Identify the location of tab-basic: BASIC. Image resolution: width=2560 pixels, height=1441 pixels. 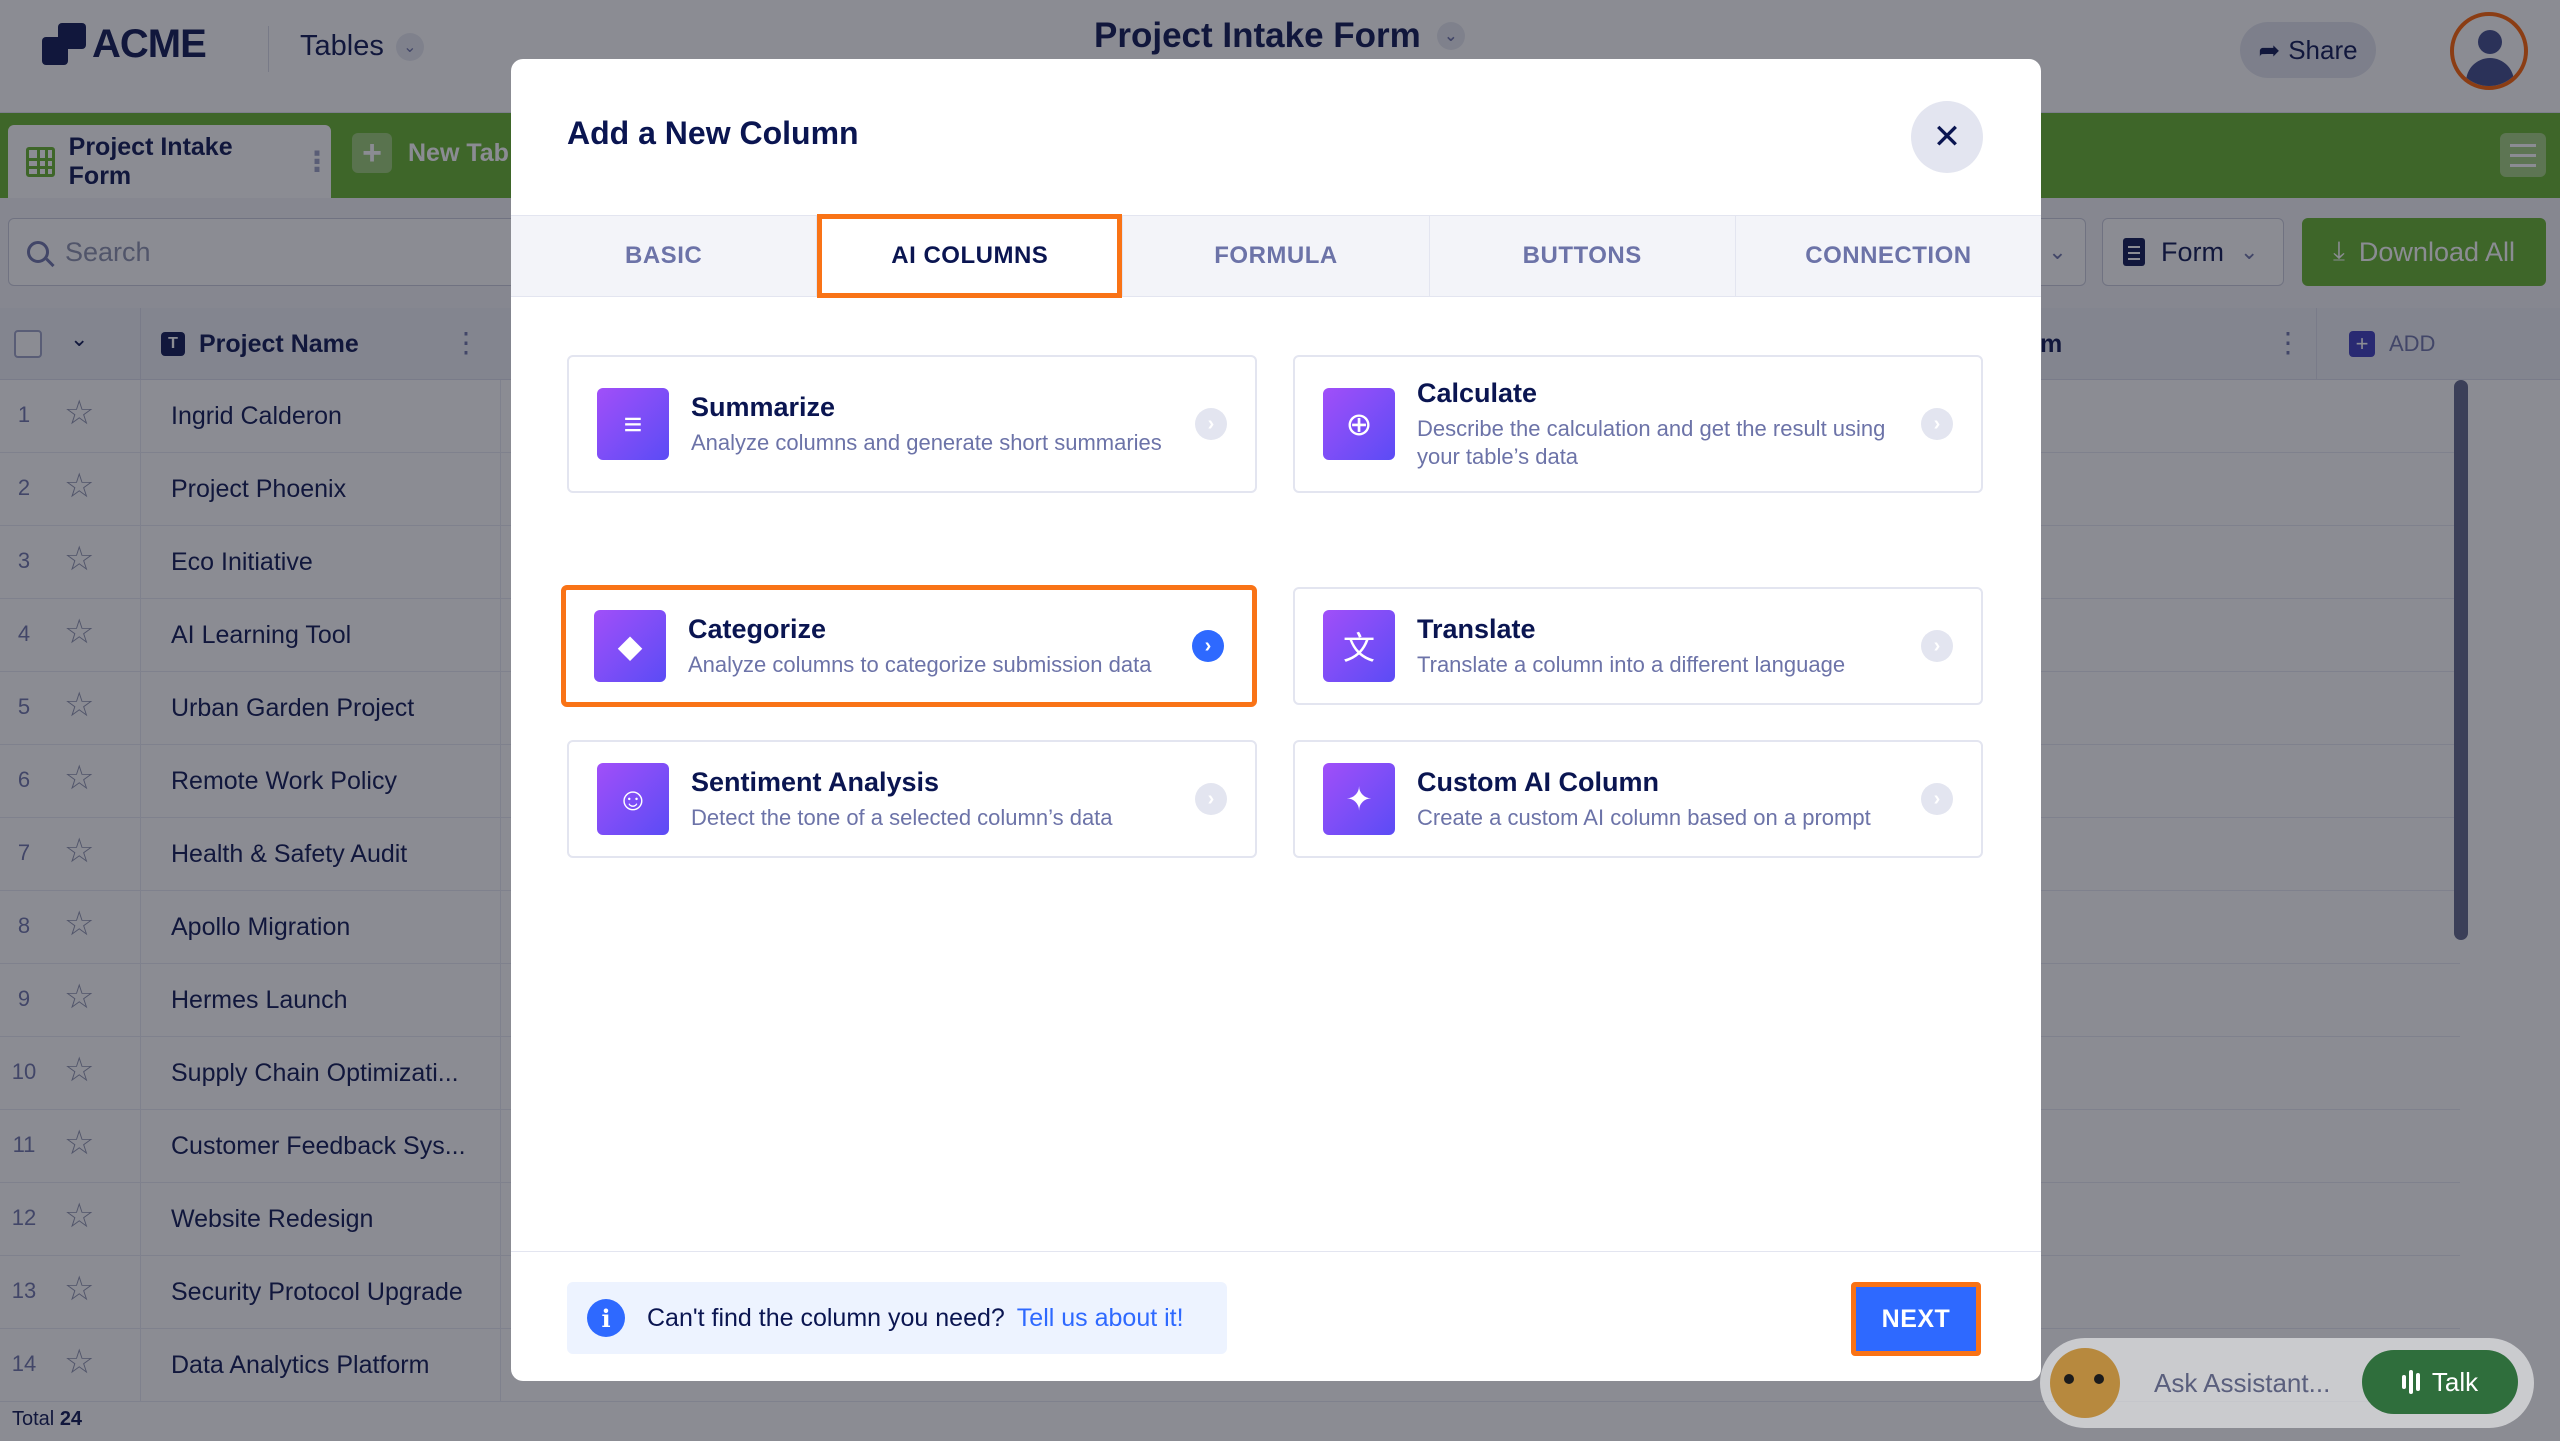
(664, 256).